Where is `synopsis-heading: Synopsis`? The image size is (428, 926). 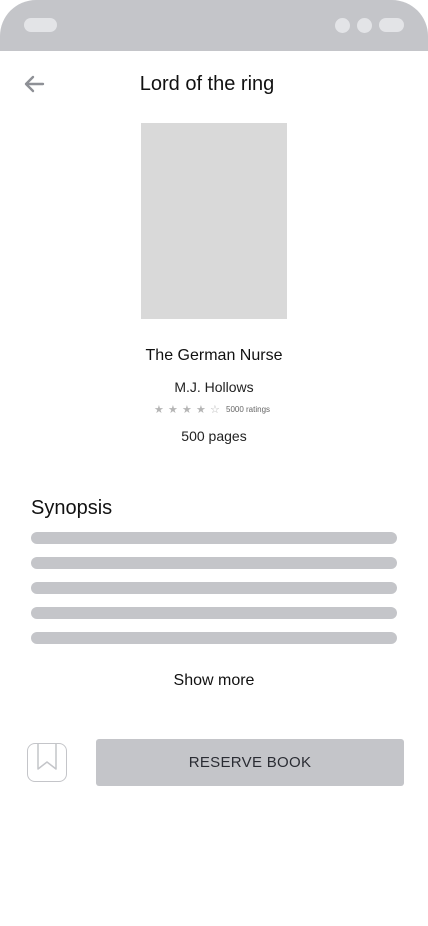 synopsis-heading: Synopsis is located at coordinates (72, 508).